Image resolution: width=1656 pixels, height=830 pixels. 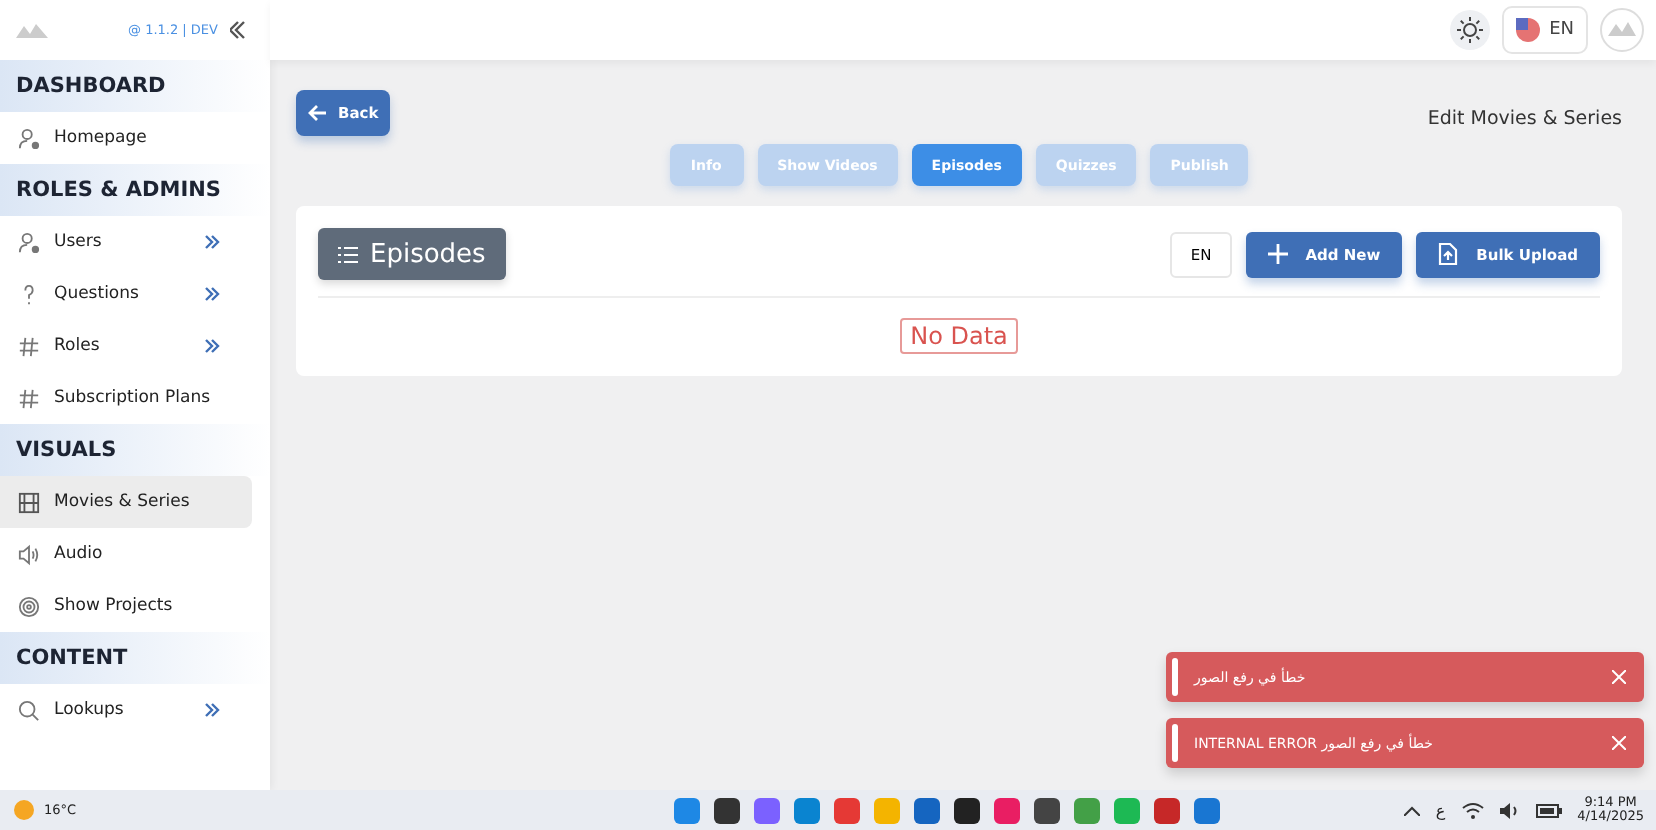 I want to click on arrow-left-icon, so click(x=318, y=113).